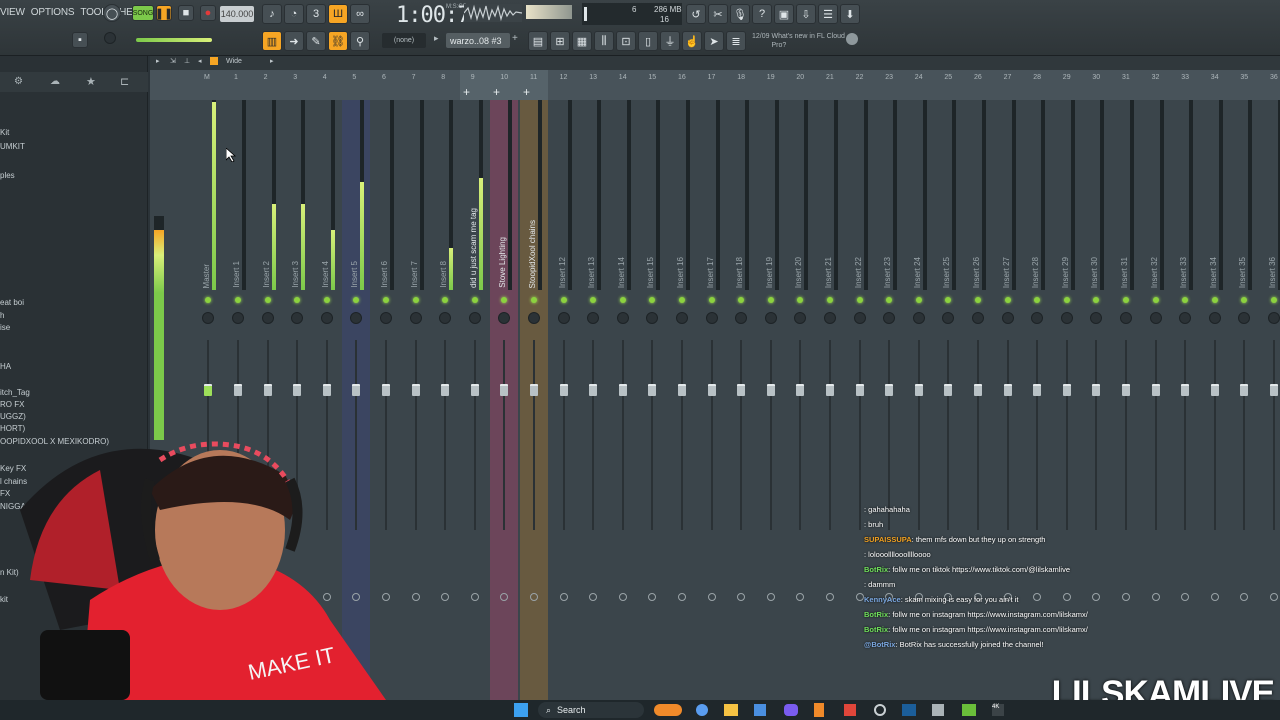 This screenshot has height=720, width=1280. I want to click on prev-pattern-button: ▸, so click(436, 38).